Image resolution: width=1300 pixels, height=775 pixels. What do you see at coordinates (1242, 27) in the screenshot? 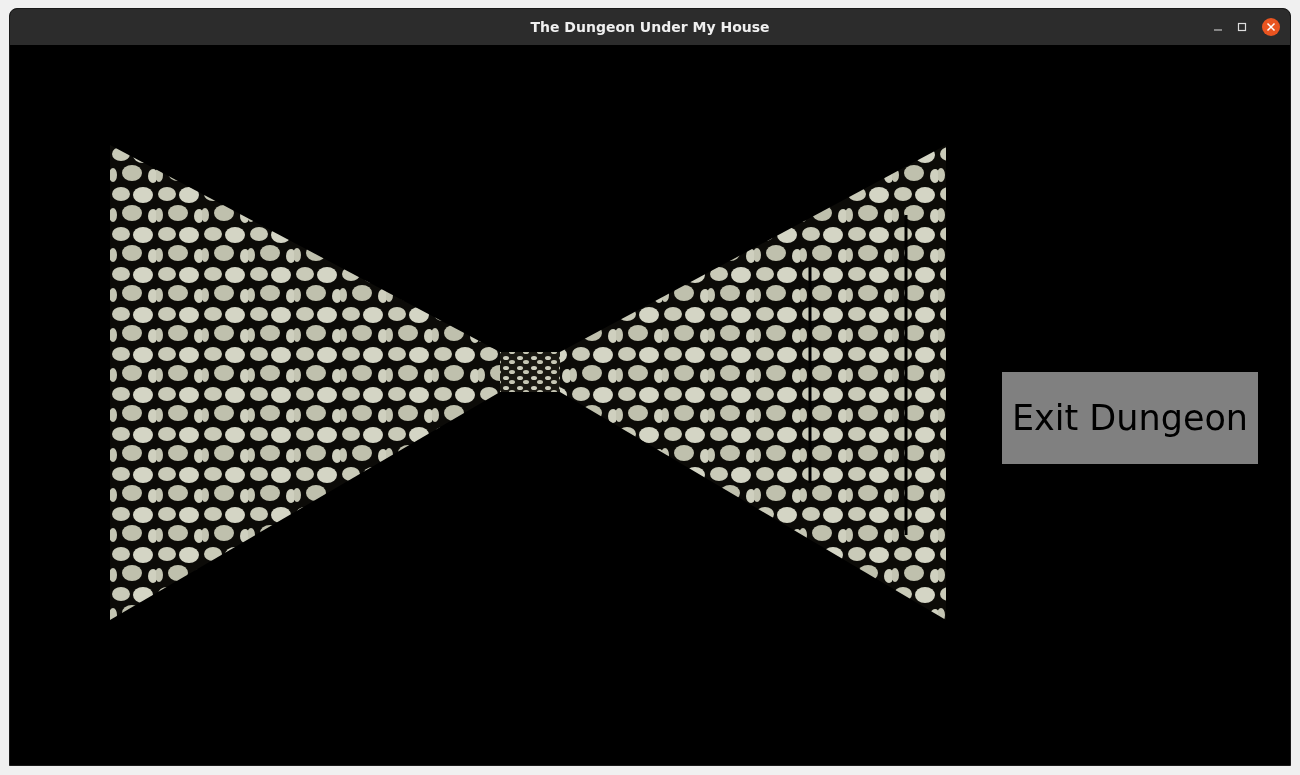
I see `maximize-icon` at bounding box center [1242, 27].